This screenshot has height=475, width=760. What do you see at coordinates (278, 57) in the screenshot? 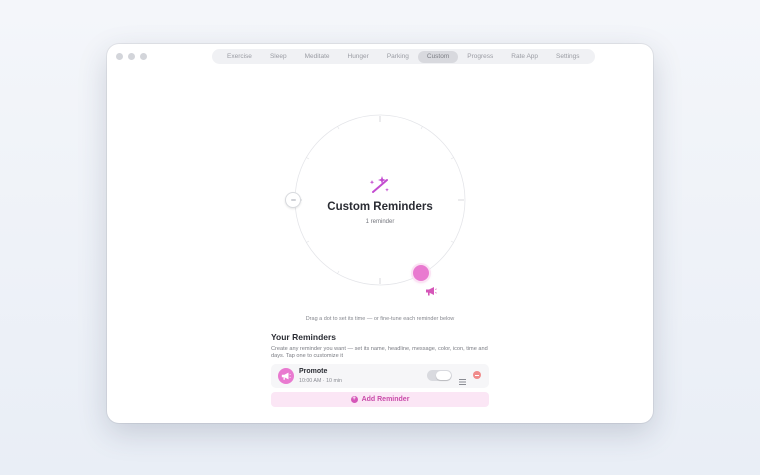
I see `tab-sleep: Sleep` at bounding box center [278, 57].